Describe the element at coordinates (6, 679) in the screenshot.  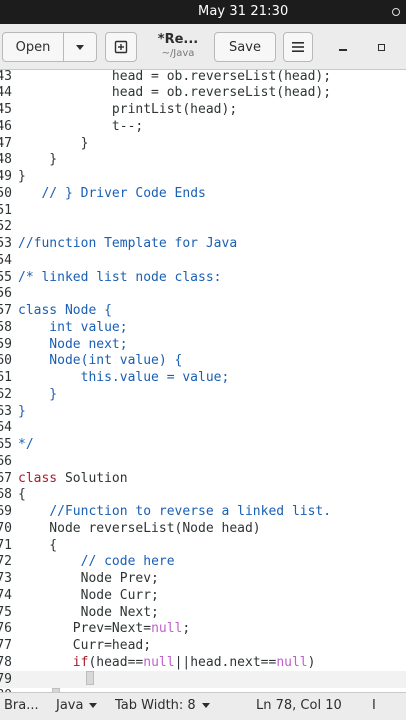
I see `line-number: 79` at that location.